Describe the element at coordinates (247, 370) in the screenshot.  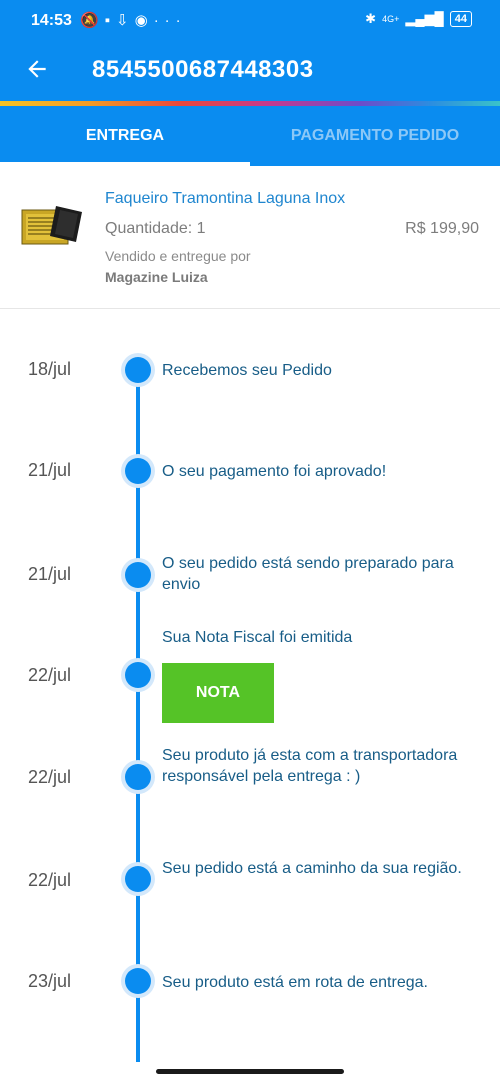
I see `event-text: Recebemos seu Pedido` at that location.